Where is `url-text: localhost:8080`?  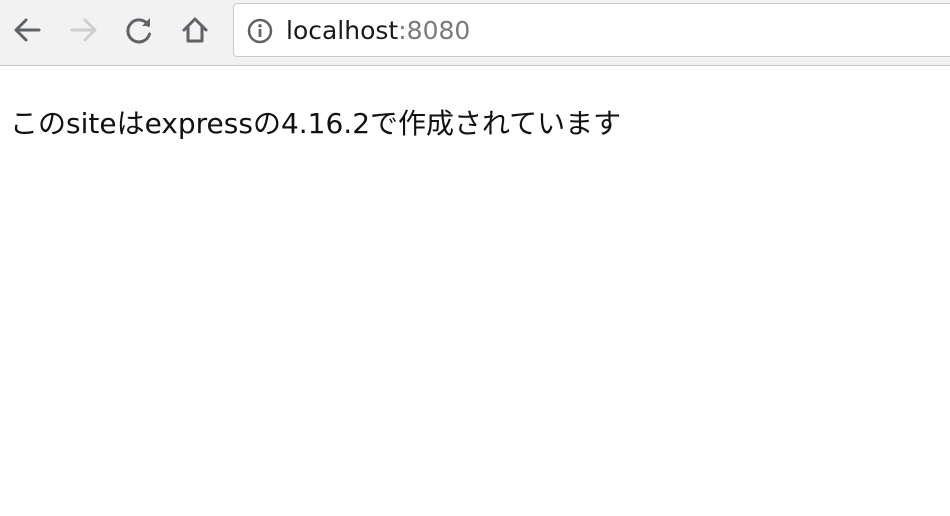
url-text: localhost:8080 is located at coordinates (378, 31).